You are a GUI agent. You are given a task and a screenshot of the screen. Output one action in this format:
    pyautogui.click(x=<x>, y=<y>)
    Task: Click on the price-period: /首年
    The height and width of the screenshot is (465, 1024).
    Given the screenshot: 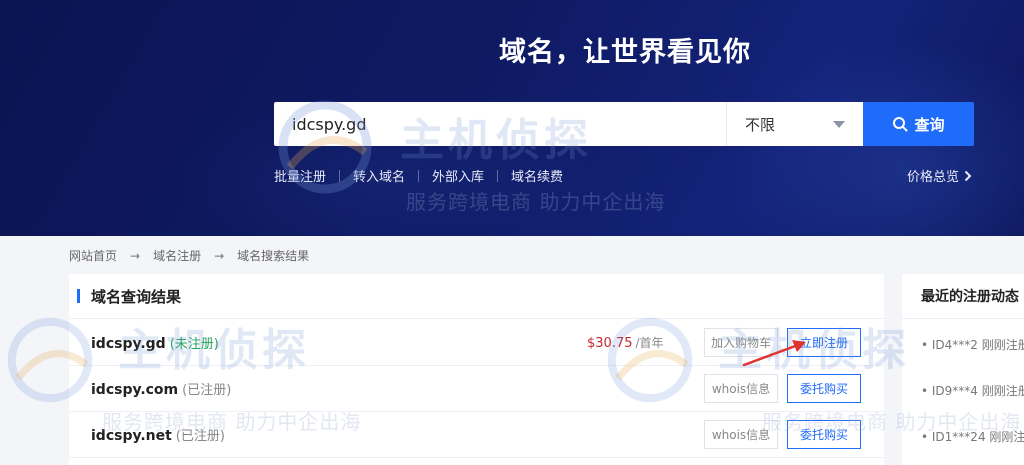 What is the action you would take?
    pyautogui.click(x=649, y=343)
    